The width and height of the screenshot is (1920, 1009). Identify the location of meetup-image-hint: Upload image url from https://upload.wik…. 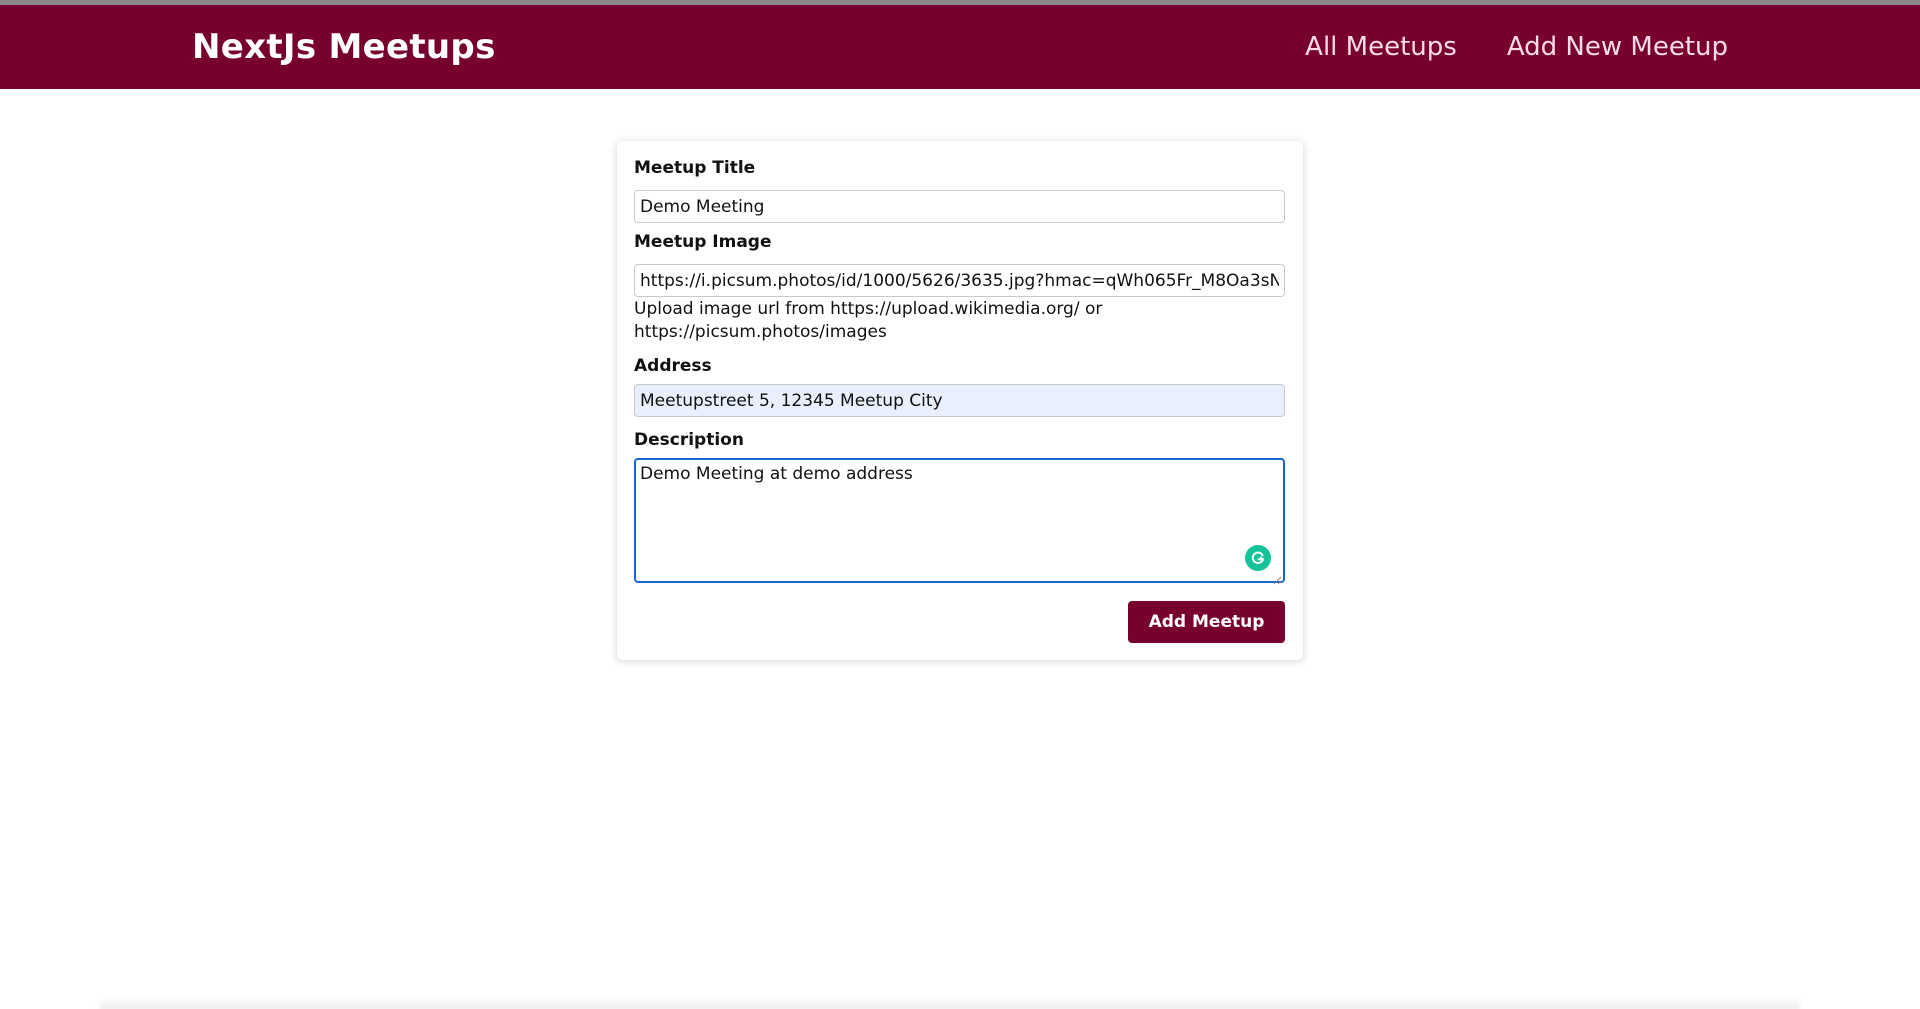
(868, 320).